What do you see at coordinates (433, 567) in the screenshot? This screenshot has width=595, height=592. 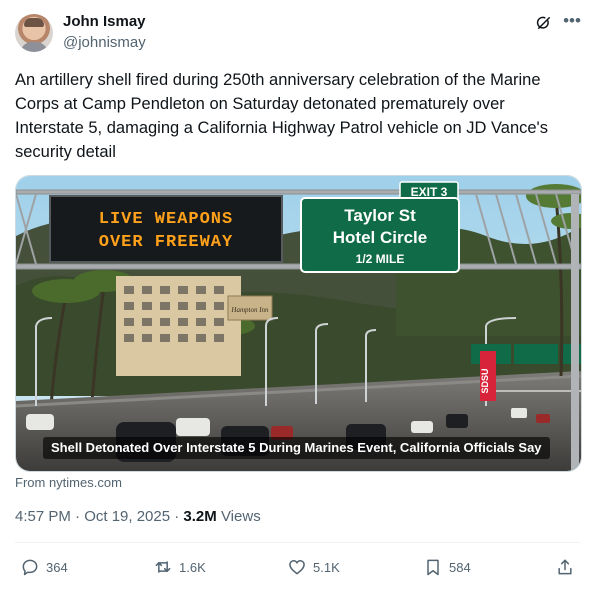 I see `bookmark-icon` at bounding box center [433, 567].